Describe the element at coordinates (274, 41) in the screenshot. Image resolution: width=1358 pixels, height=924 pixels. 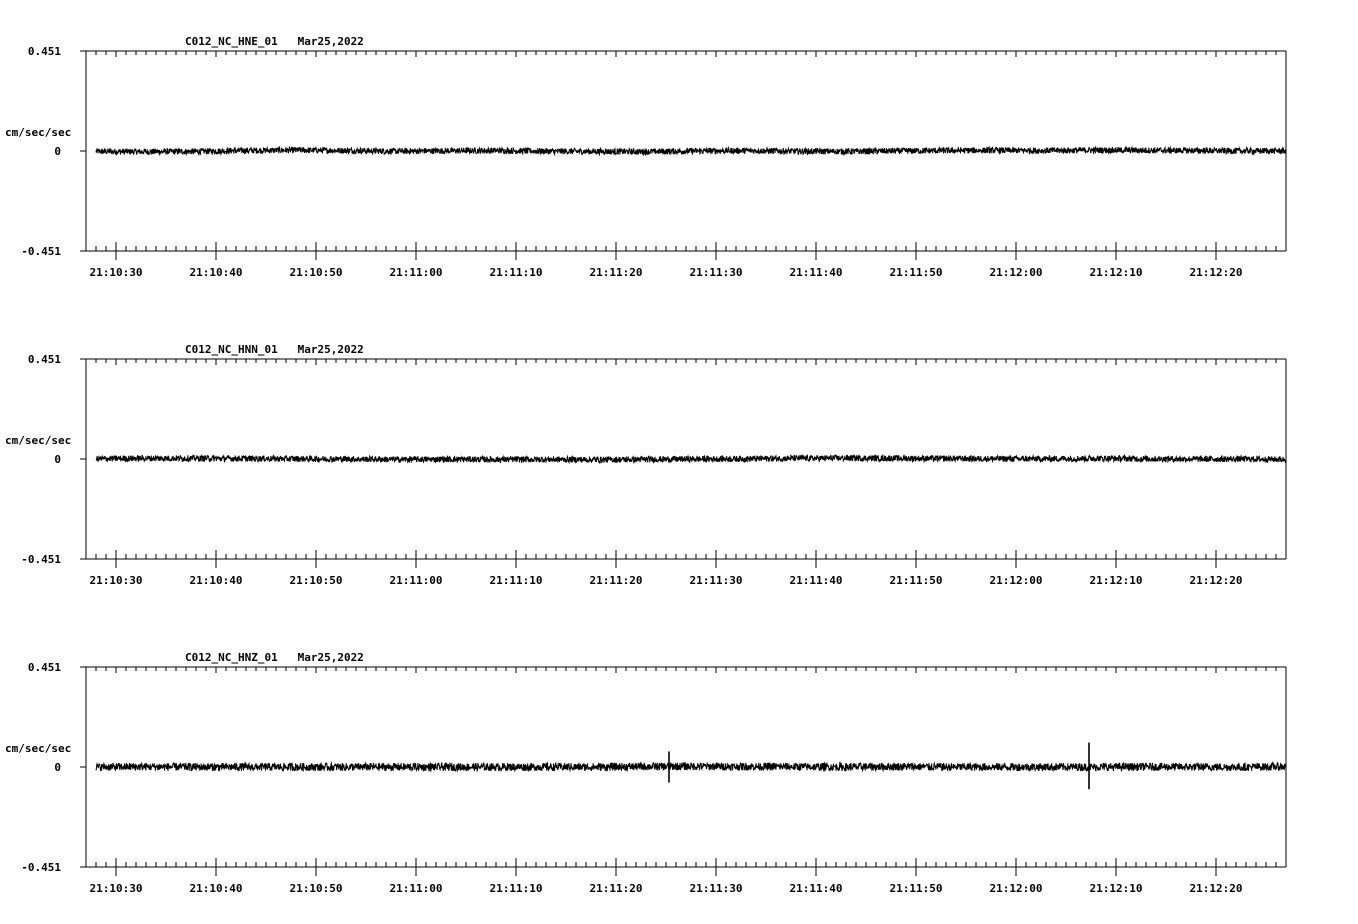
I see `panel-title: C012_NC_HNE_01 Mar25,2022` at that location.